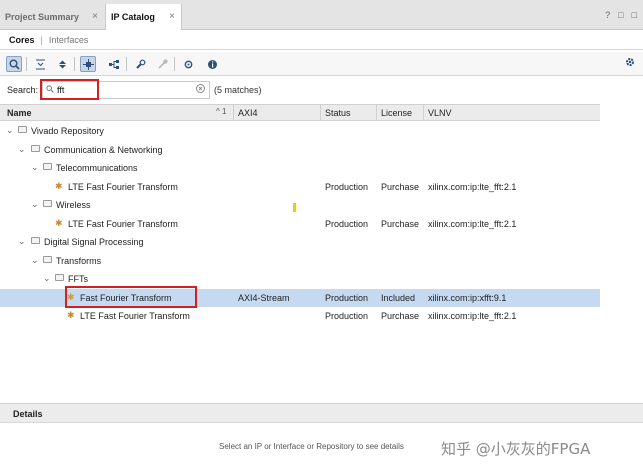 This screenshot has height=472, width=643. I want to click on ip-license: Included, so click(398, 297).